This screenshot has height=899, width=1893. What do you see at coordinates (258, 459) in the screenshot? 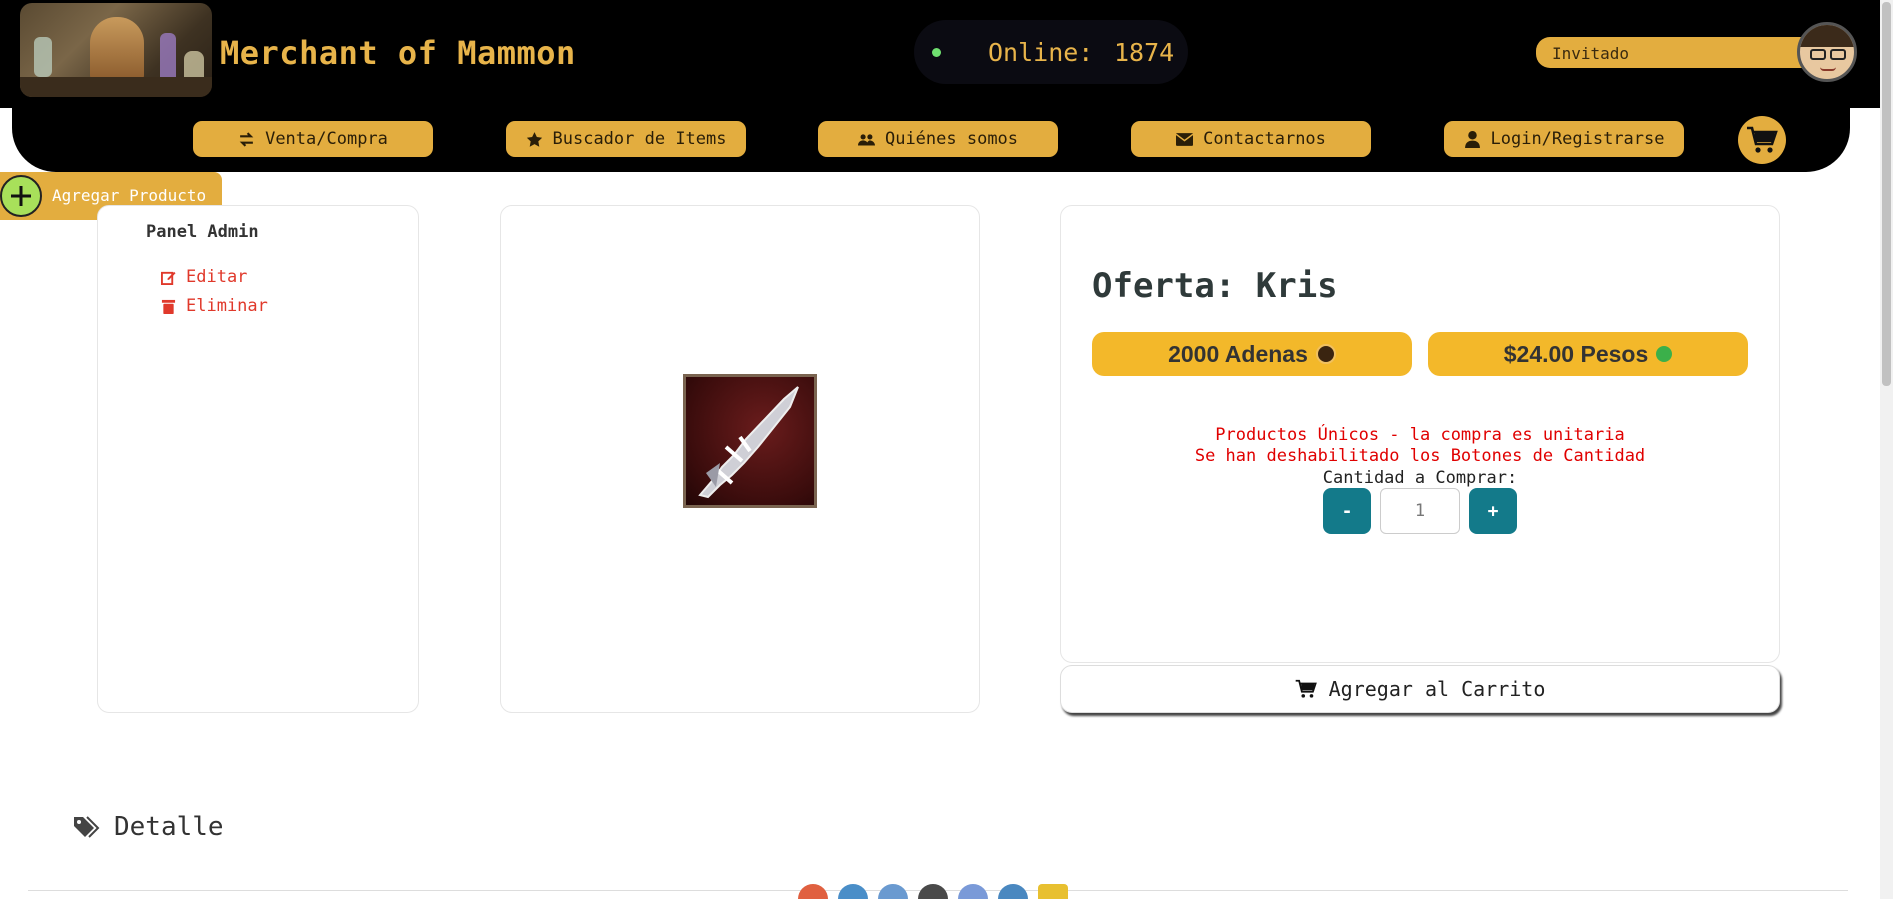
I see `admin-panel` at bounding box center [258, 459].